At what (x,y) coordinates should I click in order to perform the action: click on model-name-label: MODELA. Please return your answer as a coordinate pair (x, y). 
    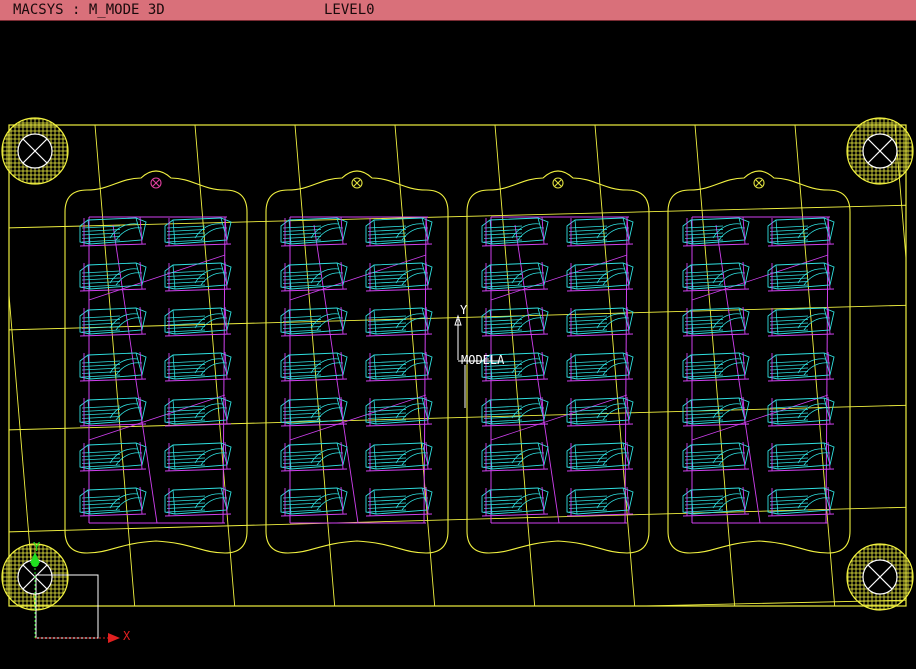
    Looking at the image, I should click on (483, 360).